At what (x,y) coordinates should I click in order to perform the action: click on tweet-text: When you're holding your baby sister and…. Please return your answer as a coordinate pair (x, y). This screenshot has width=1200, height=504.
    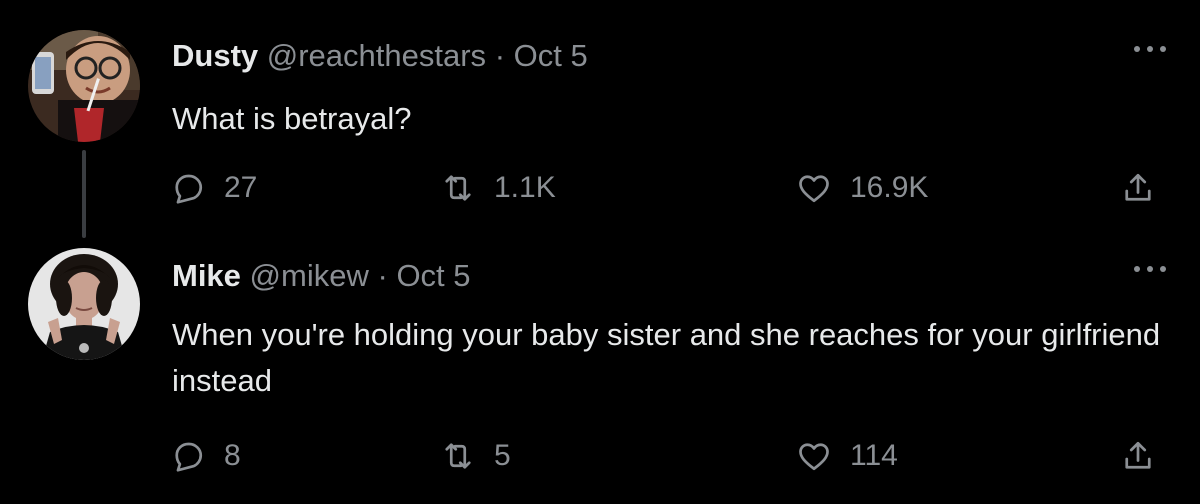
    Looking at the image, I should click on (666, 357).